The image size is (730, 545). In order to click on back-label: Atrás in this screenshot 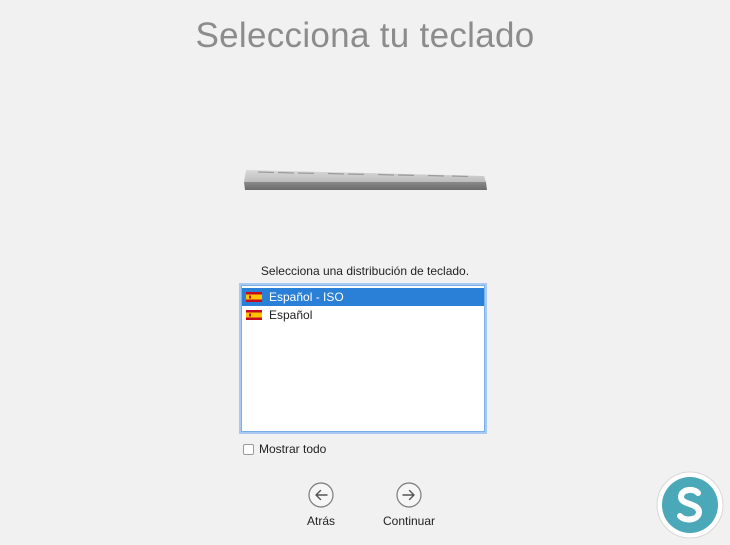, I will do `click(320, 521)`.